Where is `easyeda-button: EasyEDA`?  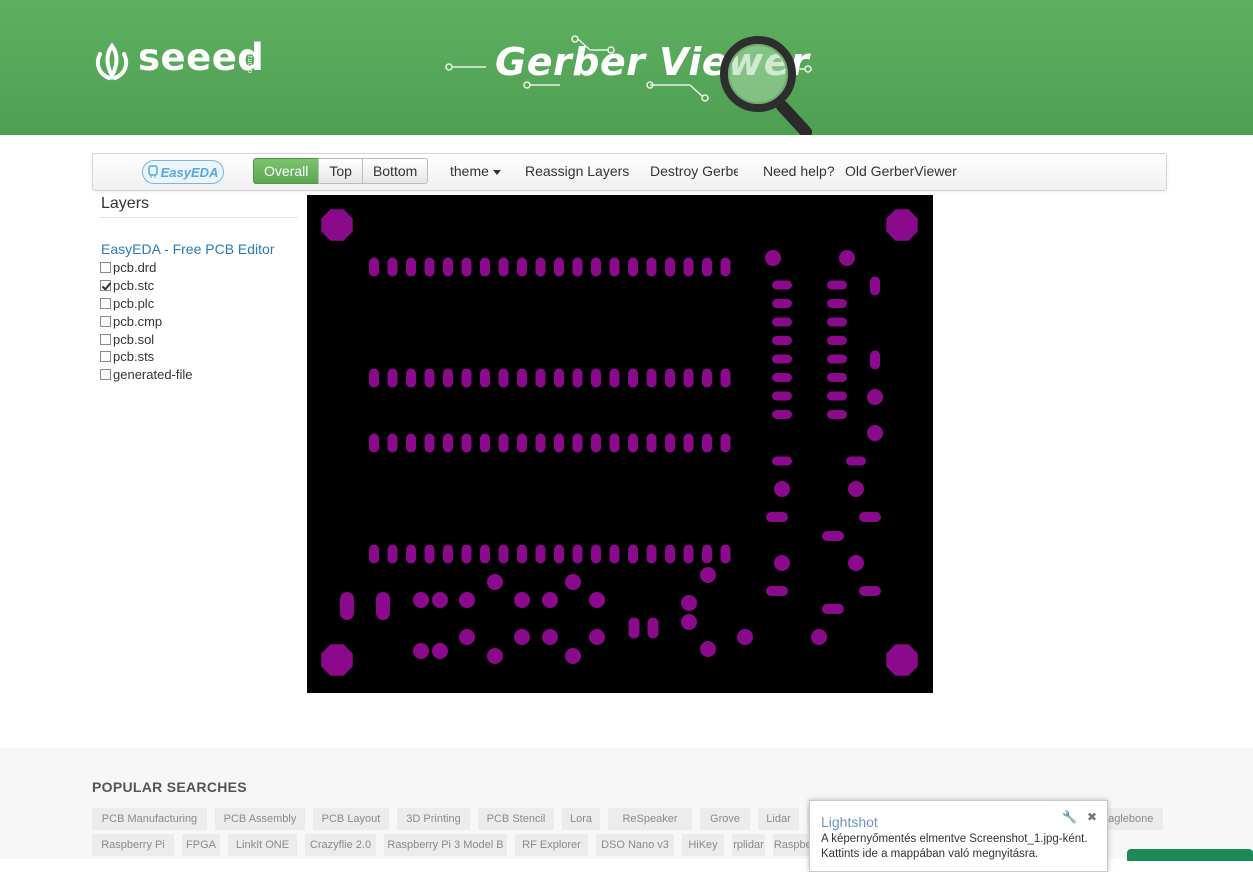
easyeda-button: EasyEDA is located at coordinates (183, 172).